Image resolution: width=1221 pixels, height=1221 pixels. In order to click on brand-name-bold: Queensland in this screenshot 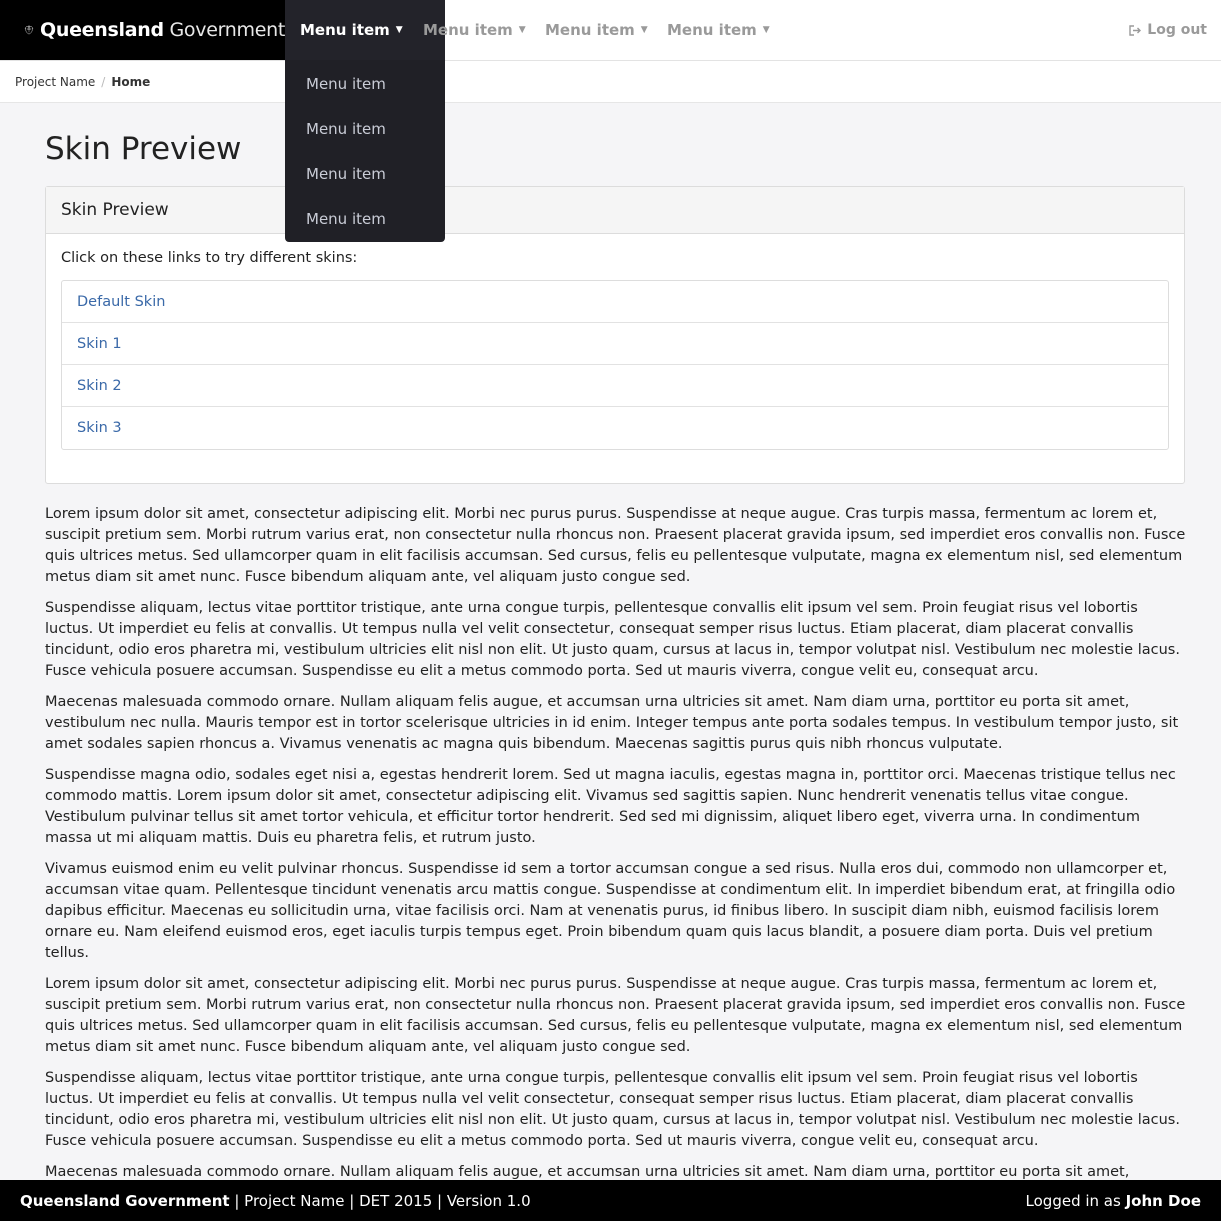, I will do `click(102, 30)`.